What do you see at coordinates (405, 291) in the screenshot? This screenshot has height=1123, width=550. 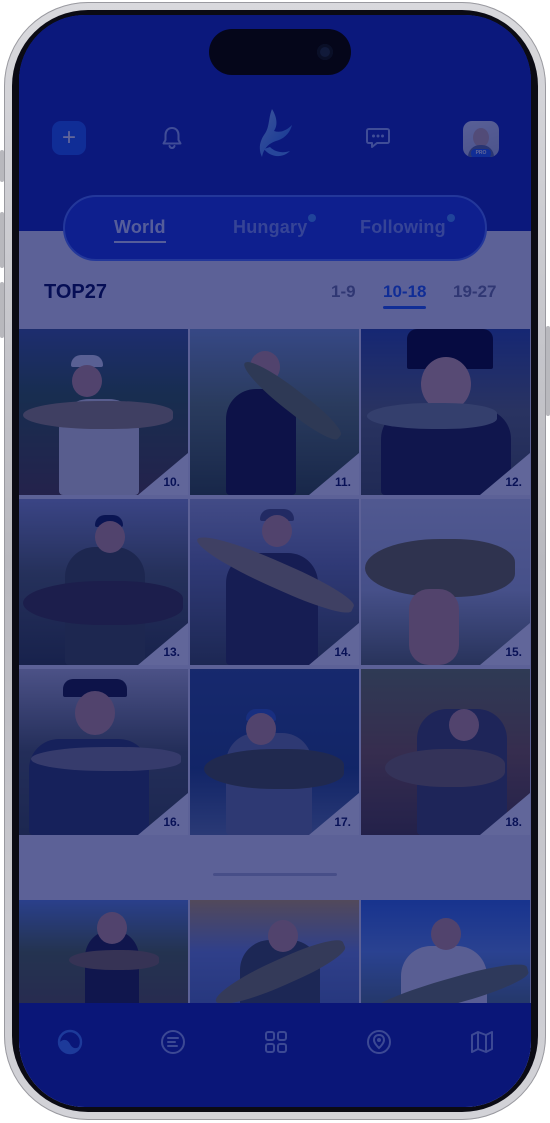 I see `range-tab-label: 10-18` at bounding box center [405, 291].